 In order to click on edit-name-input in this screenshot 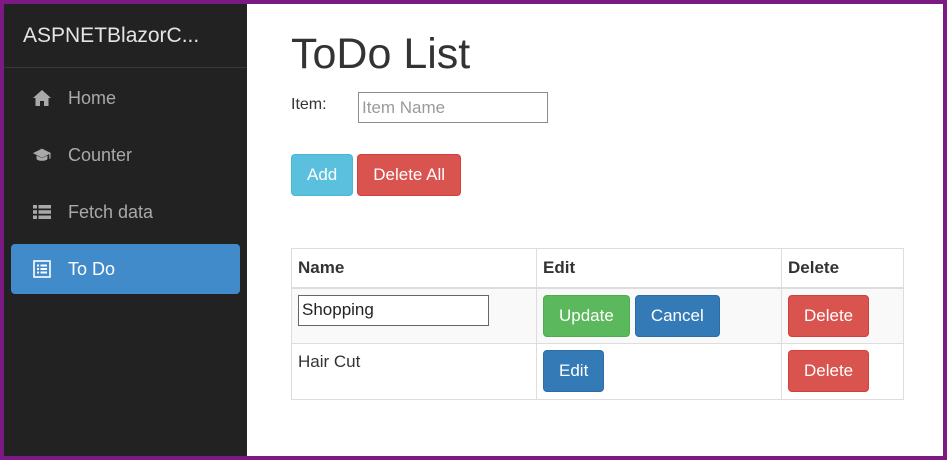, I will do `click(393, 310)`.